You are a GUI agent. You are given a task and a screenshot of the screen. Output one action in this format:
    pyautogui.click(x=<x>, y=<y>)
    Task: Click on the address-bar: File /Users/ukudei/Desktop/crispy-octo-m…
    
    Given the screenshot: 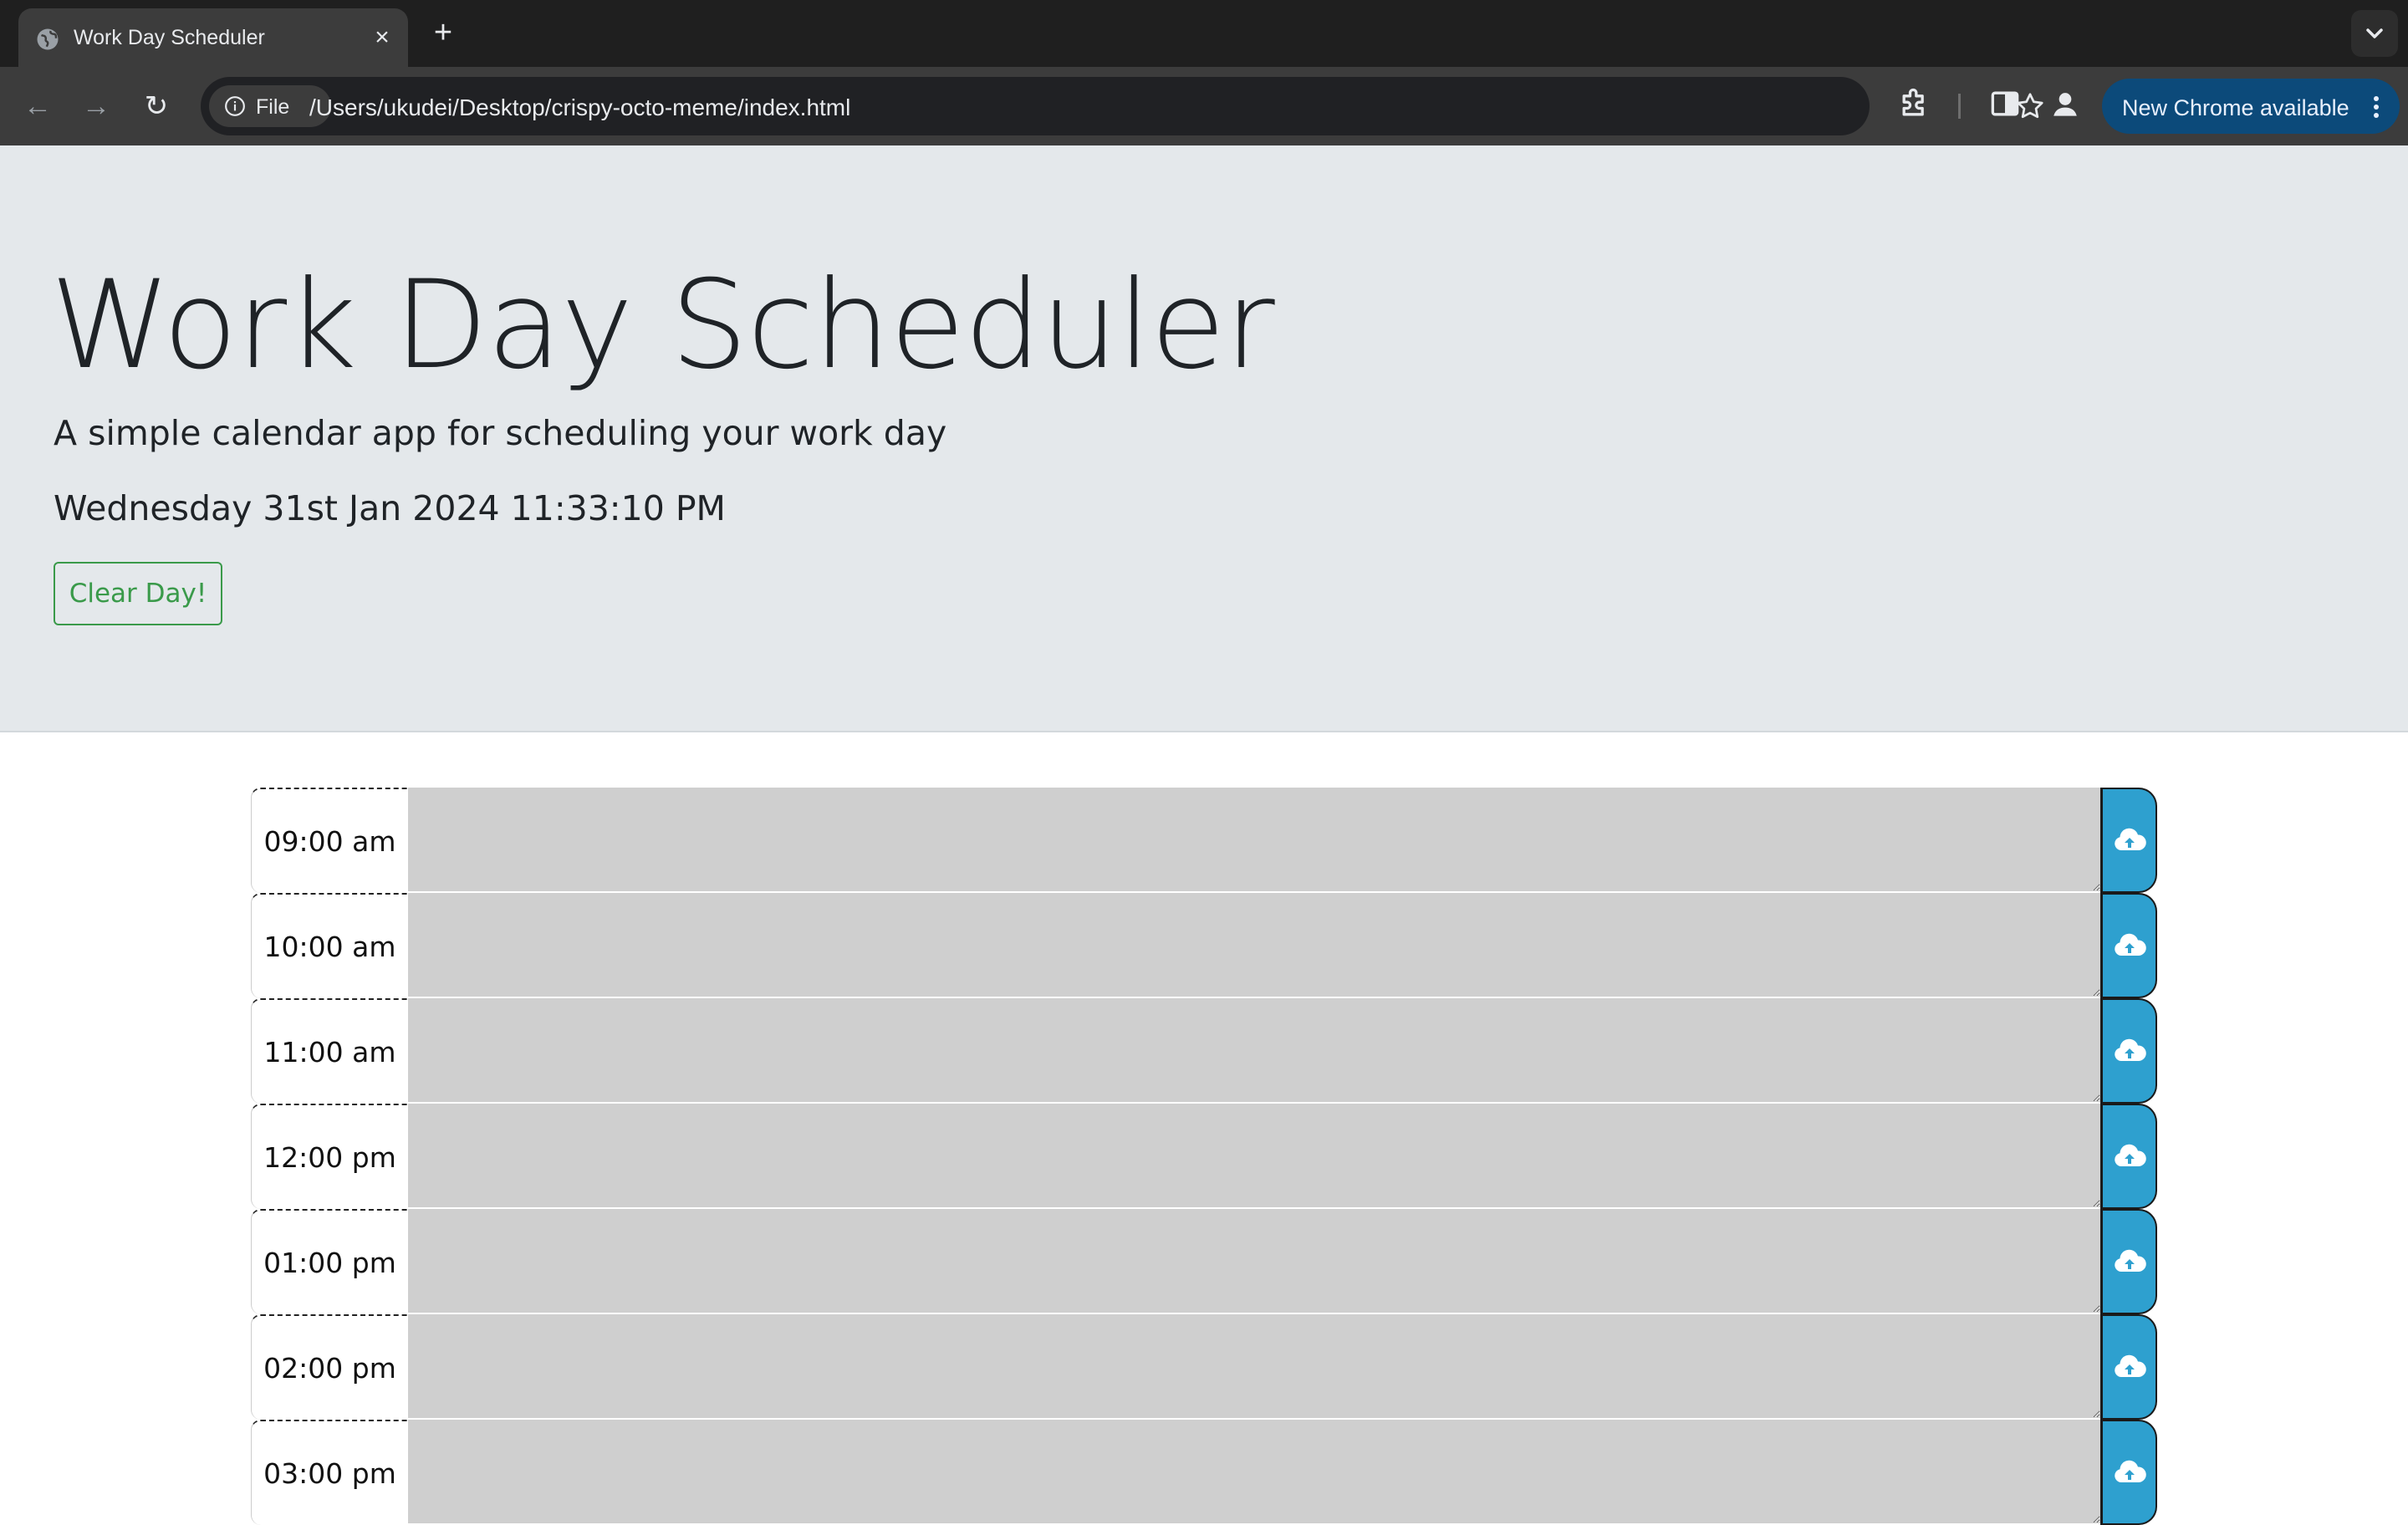 What is the action you would take?
    pyautogui.click(x=1122, y=106)
    